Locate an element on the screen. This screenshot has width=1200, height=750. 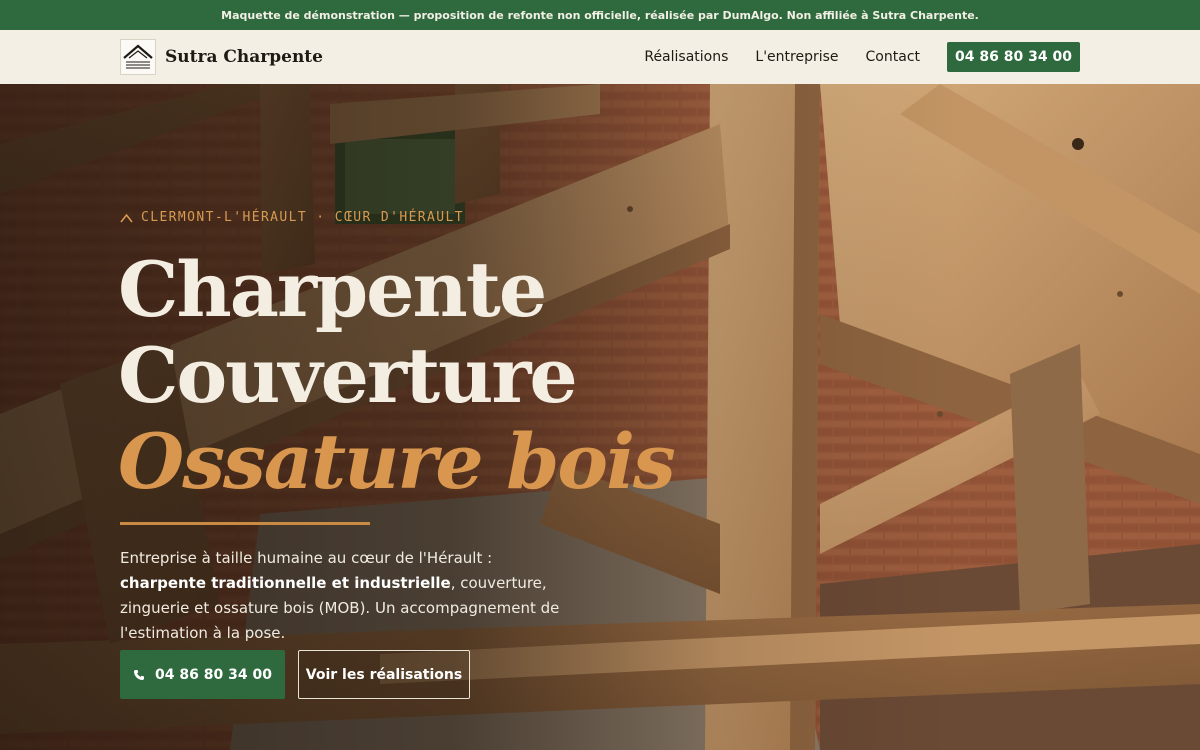
location-eyebrow: CLERMONT-L'HÉRAULT · CŒUR D'HÉRAULT is located at coordinates (292, 217).